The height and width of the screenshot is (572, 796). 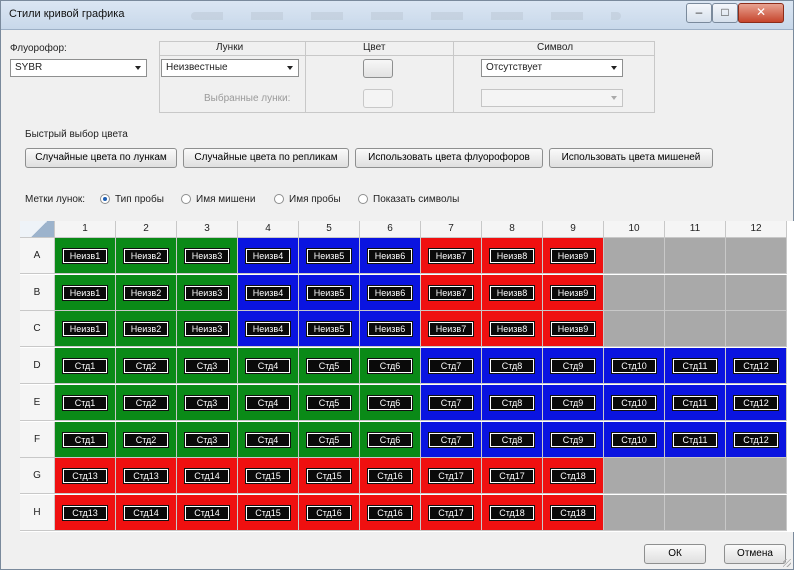 I want to click on well-C11, so click(x=695, y=329).